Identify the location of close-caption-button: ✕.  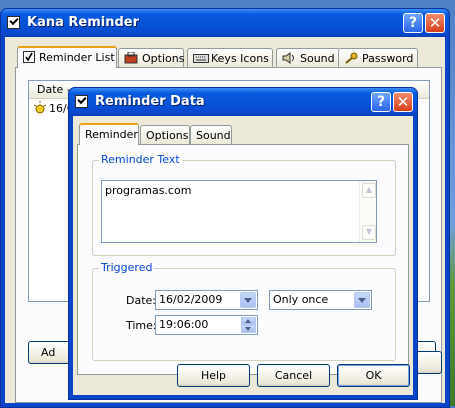
(435, 23).